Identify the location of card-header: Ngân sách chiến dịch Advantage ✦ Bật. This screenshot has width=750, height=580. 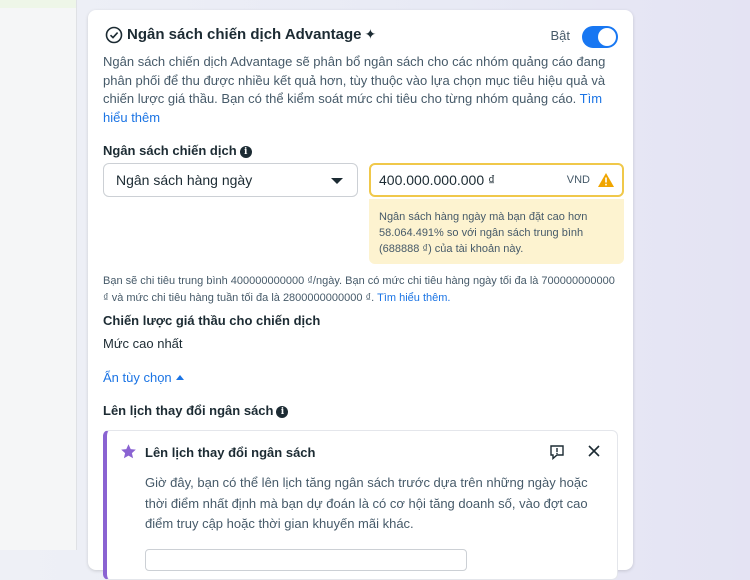
(360, 37).